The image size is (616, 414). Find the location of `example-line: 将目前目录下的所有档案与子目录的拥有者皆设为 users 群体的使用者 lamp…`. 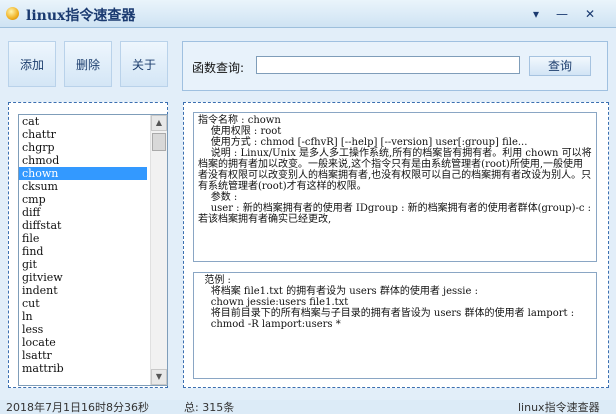

example-line: 将目前目录下的所有档案与子目录的拥有者皆设为 users 群体的使用者 lamp… is located at coordinates (386, 313).